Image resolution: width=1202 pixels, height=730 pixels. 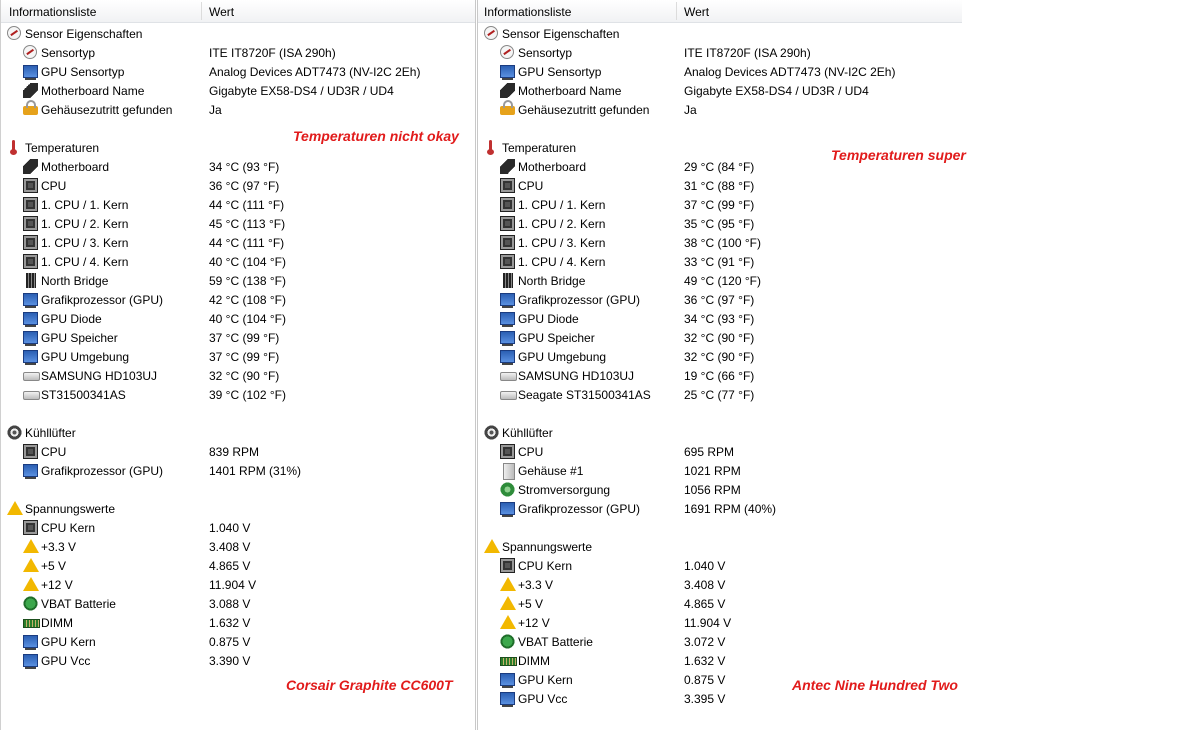 What do you see at coordinates (14, 432) in the screenshot?
I see `fan-icon` at bounding box center [14, 432].